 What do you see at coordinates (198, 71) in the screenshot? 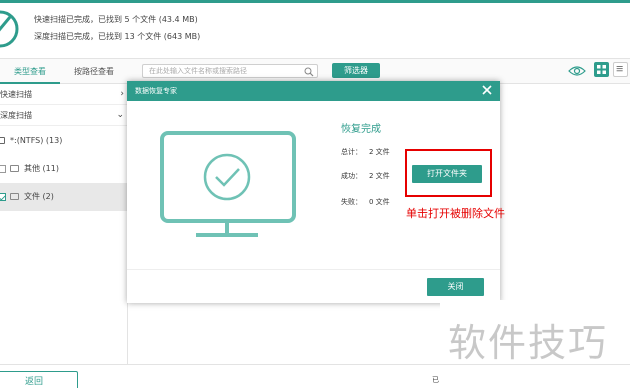
I see `search-placeholder: 在此处输入文件名称或搜索路径` at bounding box center [198, 71].